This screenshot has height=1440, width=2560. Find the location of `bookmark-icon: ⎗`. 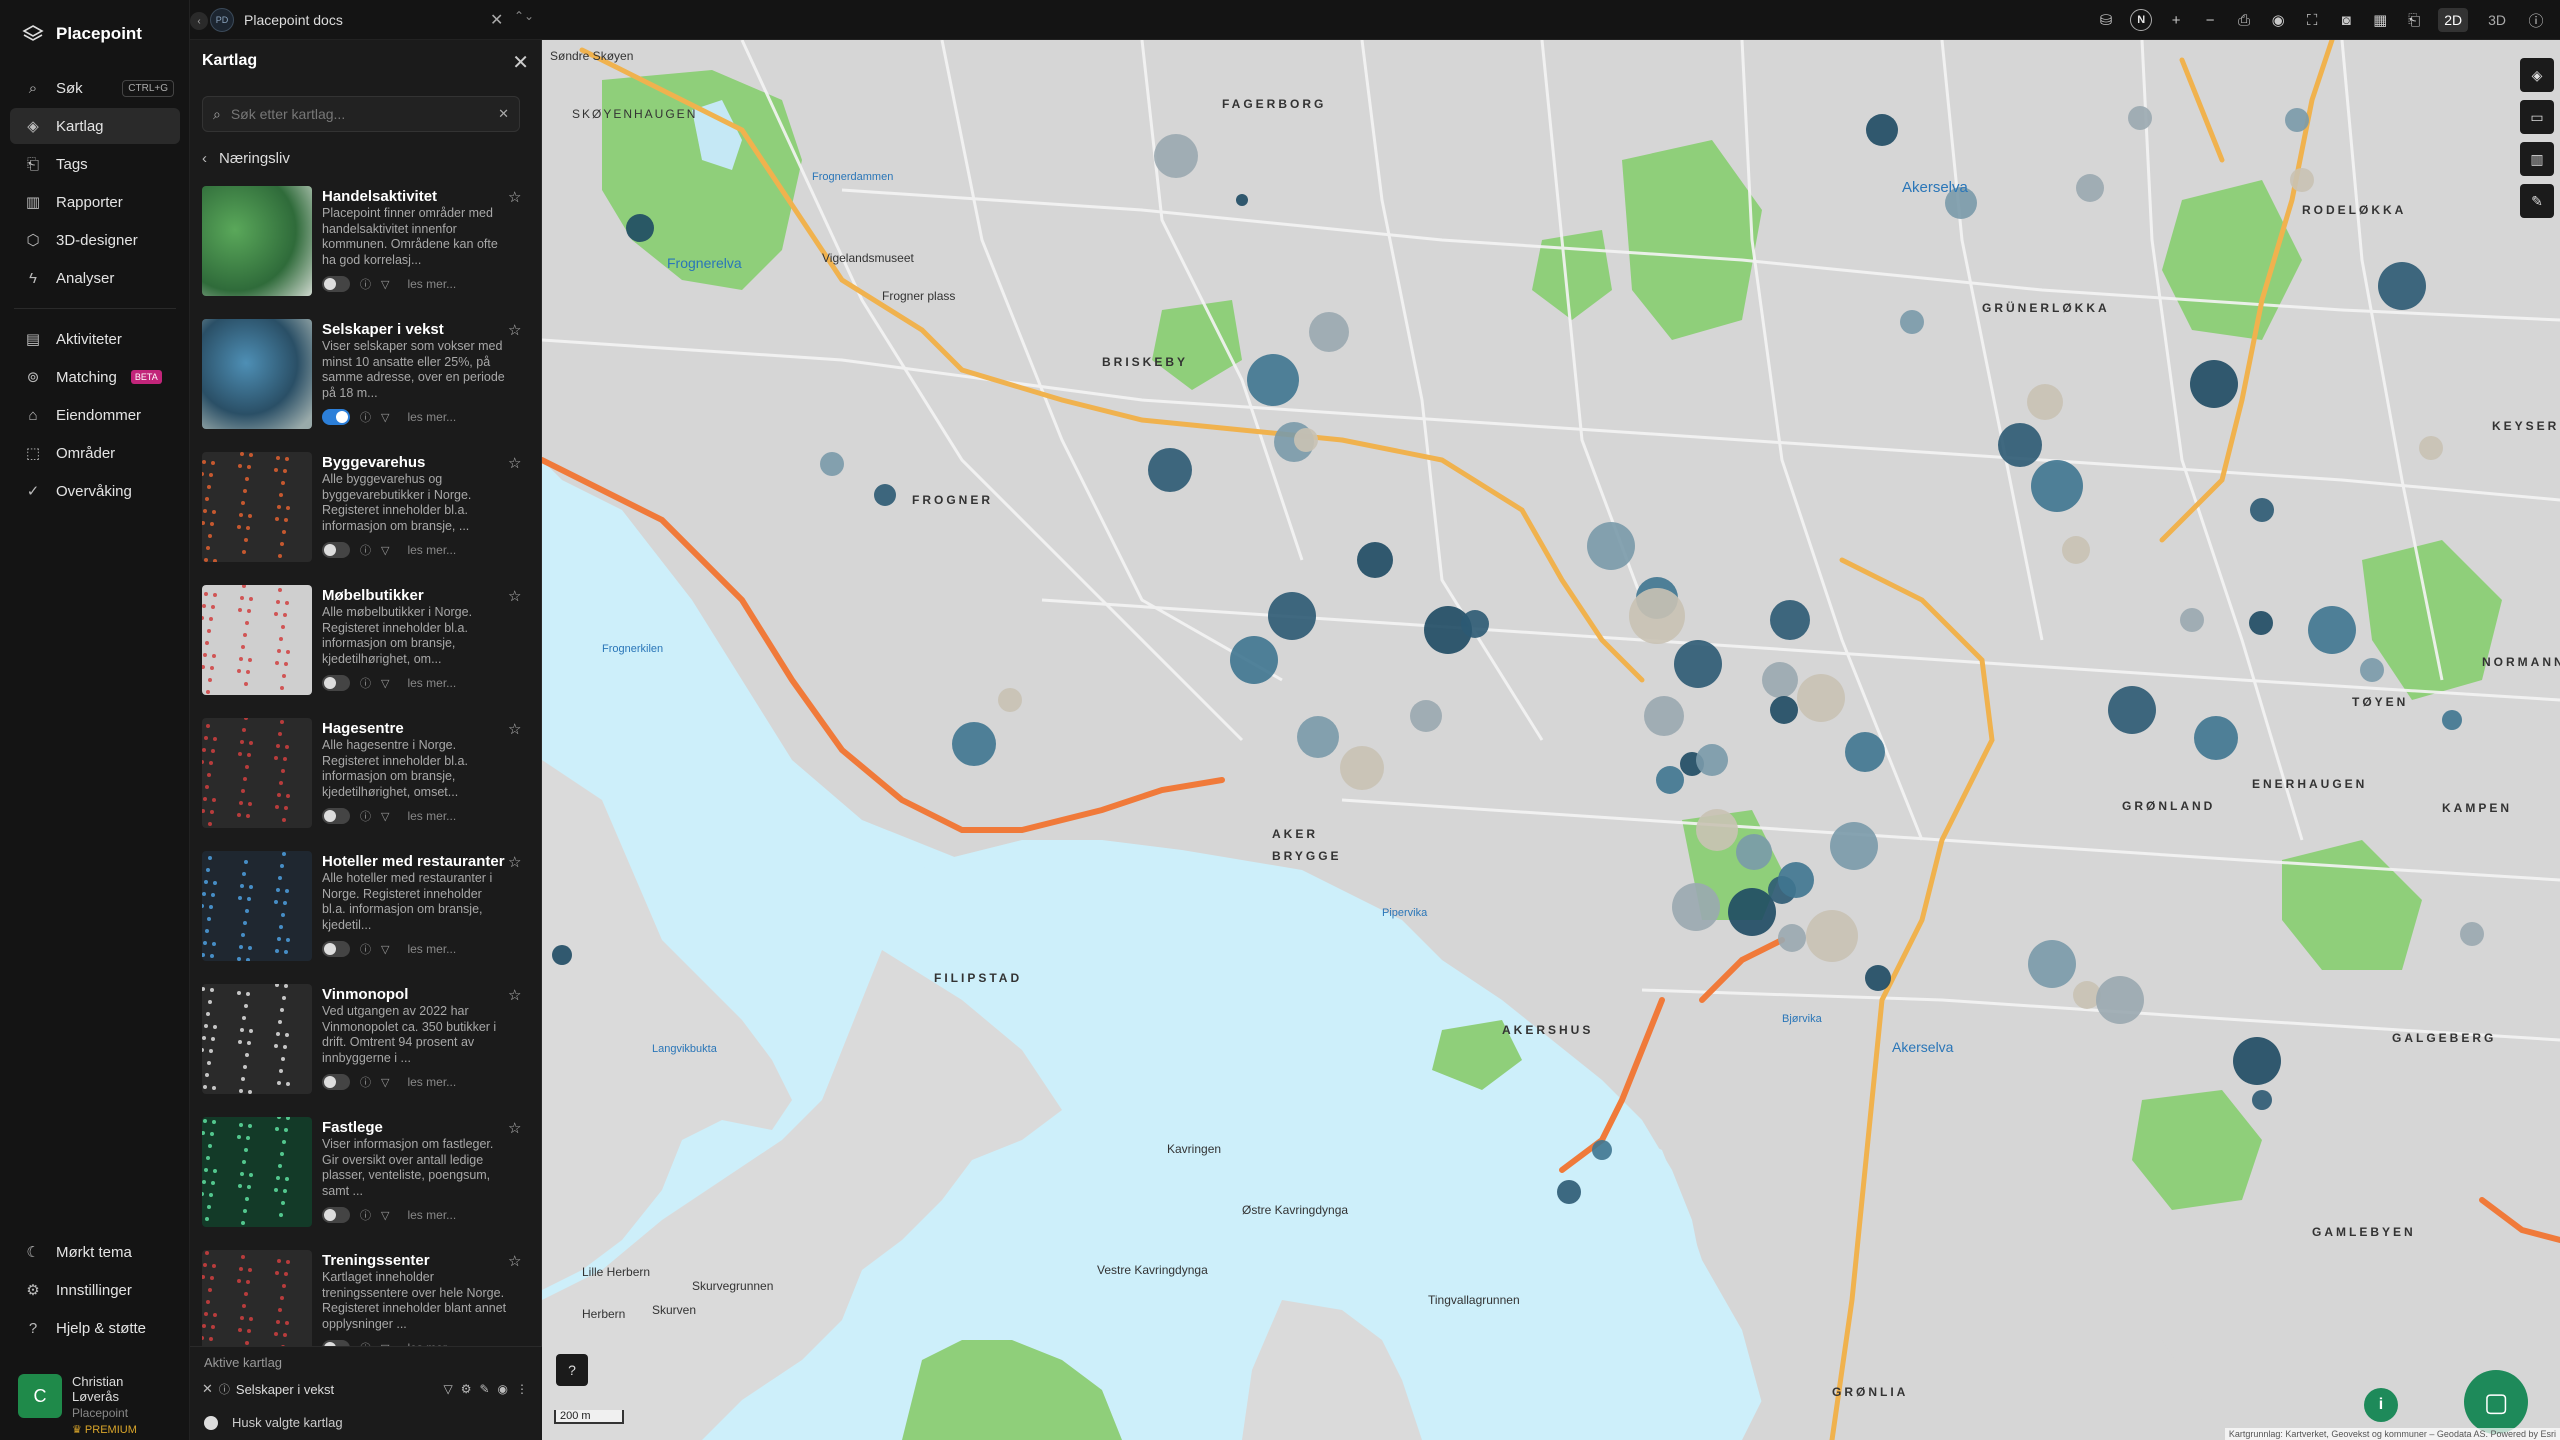

bookmark-icon: ⎗ is located at coordinates (2414, 20).